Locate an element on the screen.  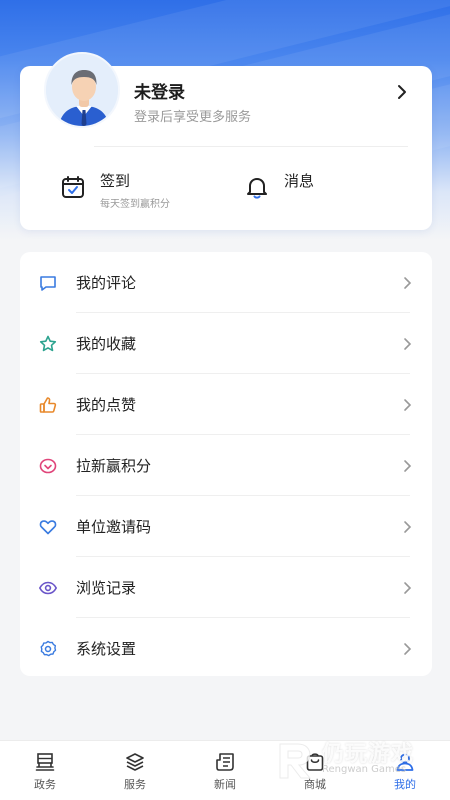
menu-item-label: 我的收藏 is located at coordinates (106, 344).